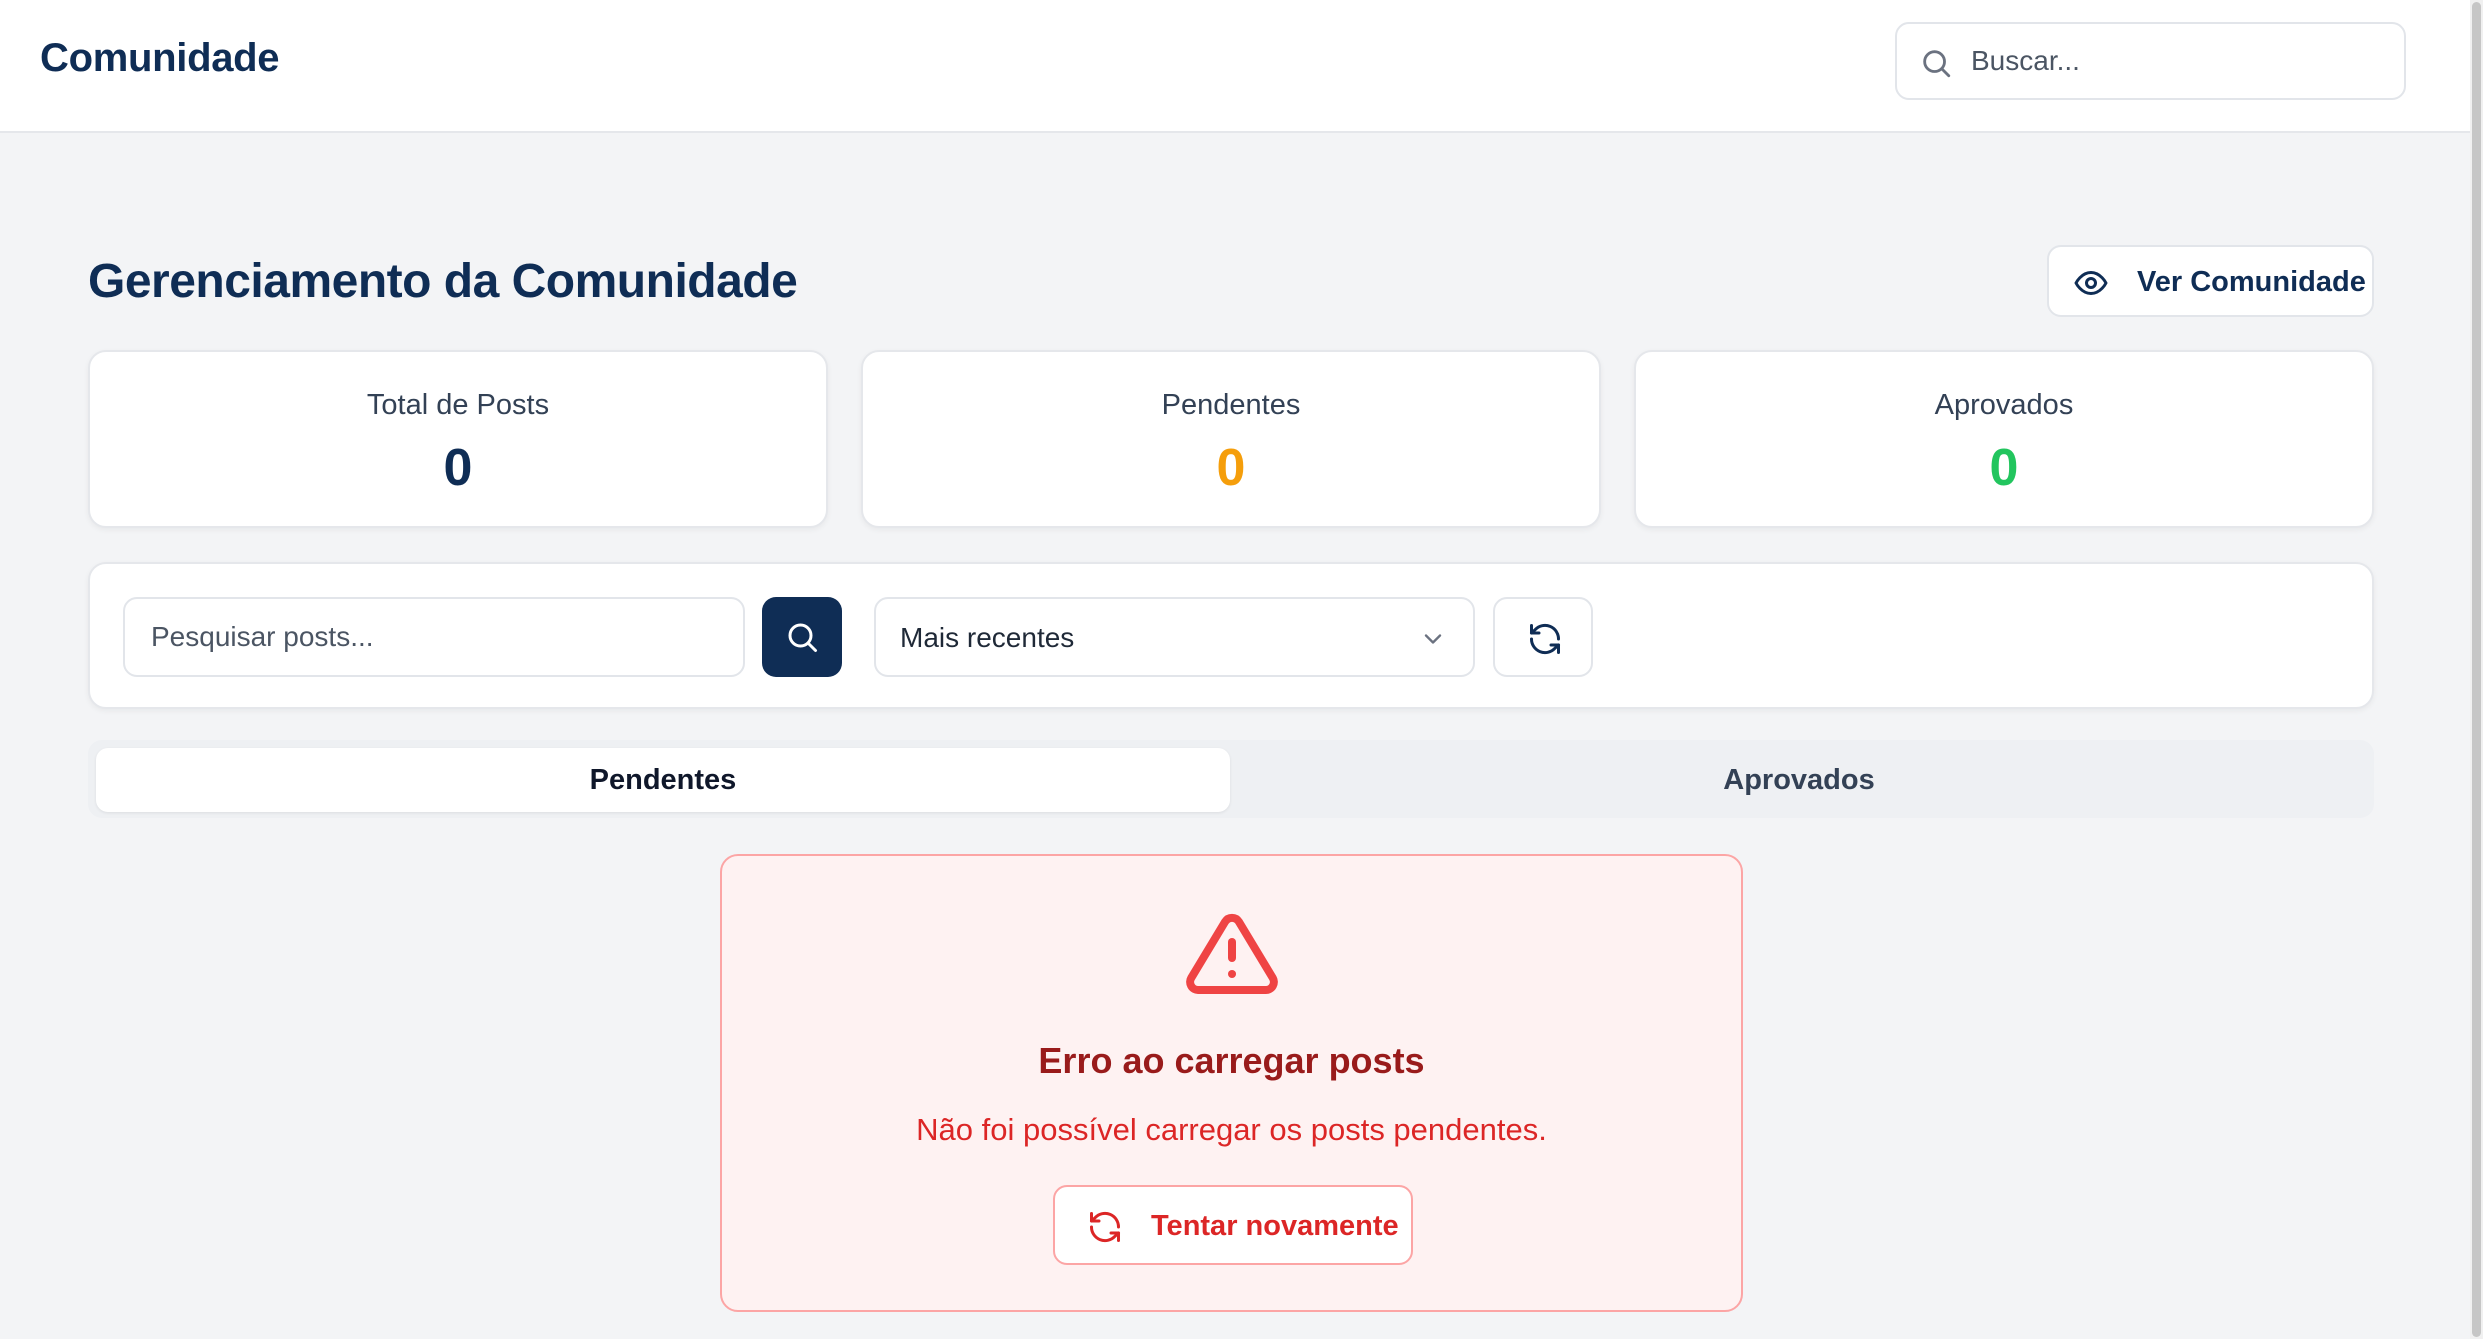  I want to click on tab-pending: Pendentes, so click(663, 780).